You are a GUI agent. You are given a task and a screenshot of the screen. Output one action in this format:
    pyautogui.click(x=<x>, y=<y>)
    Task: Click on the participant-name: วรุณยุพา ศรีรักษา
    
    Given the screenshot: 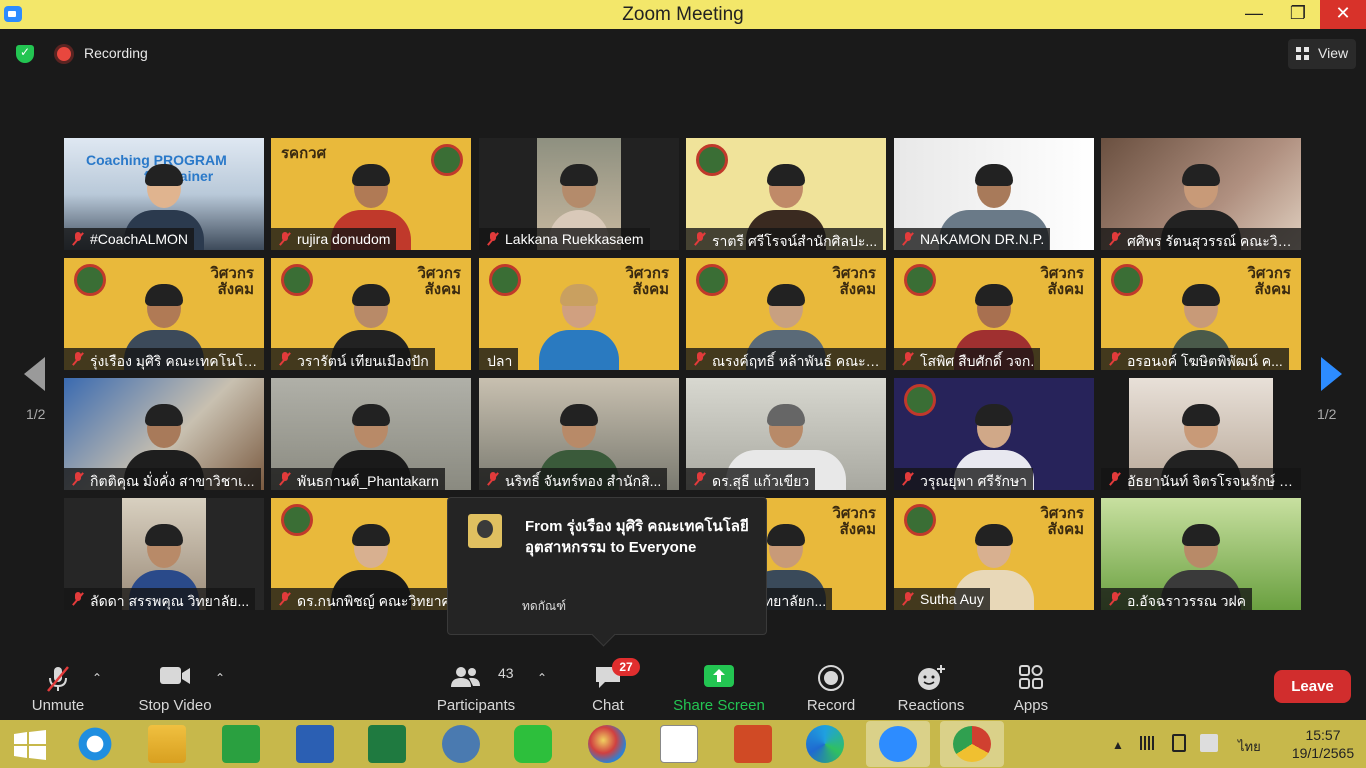 What is the action you would take?
    pyautogui.click(x=964, y=479)
    